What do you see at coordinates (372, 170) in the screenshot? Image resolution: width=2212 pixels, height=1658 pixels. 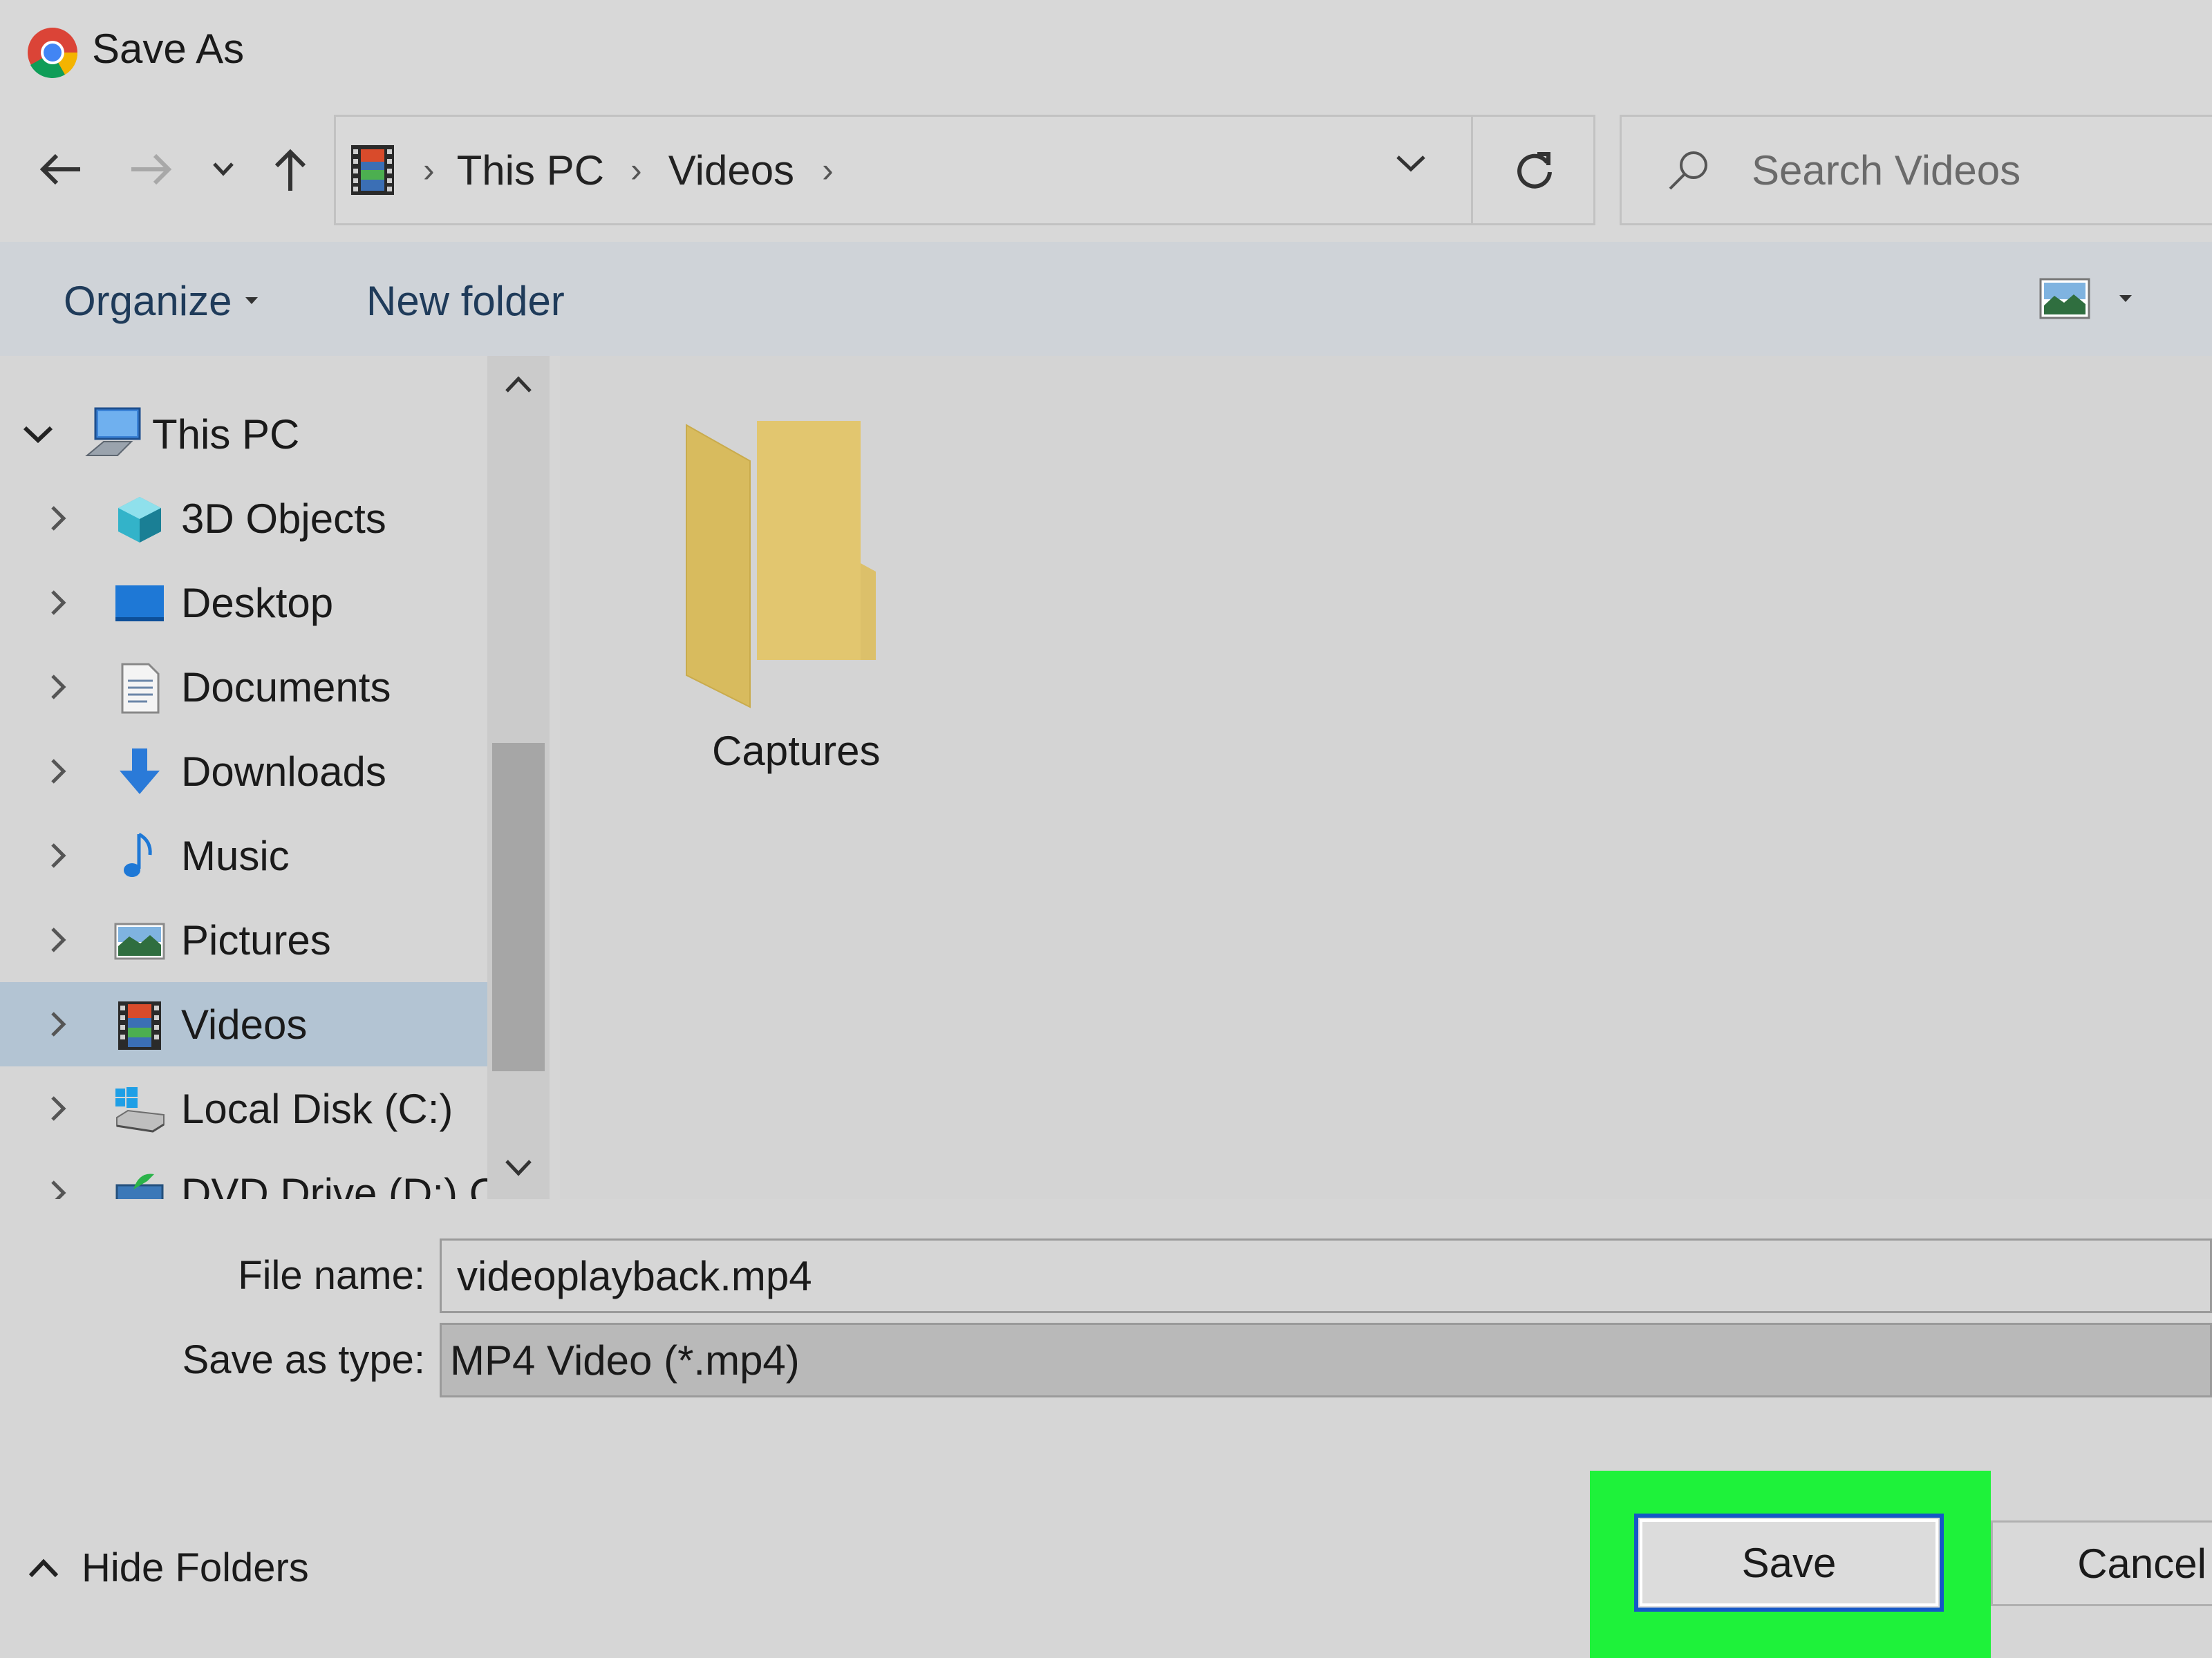 I see `videos-folder-icon` at bounding box center [372, 170].